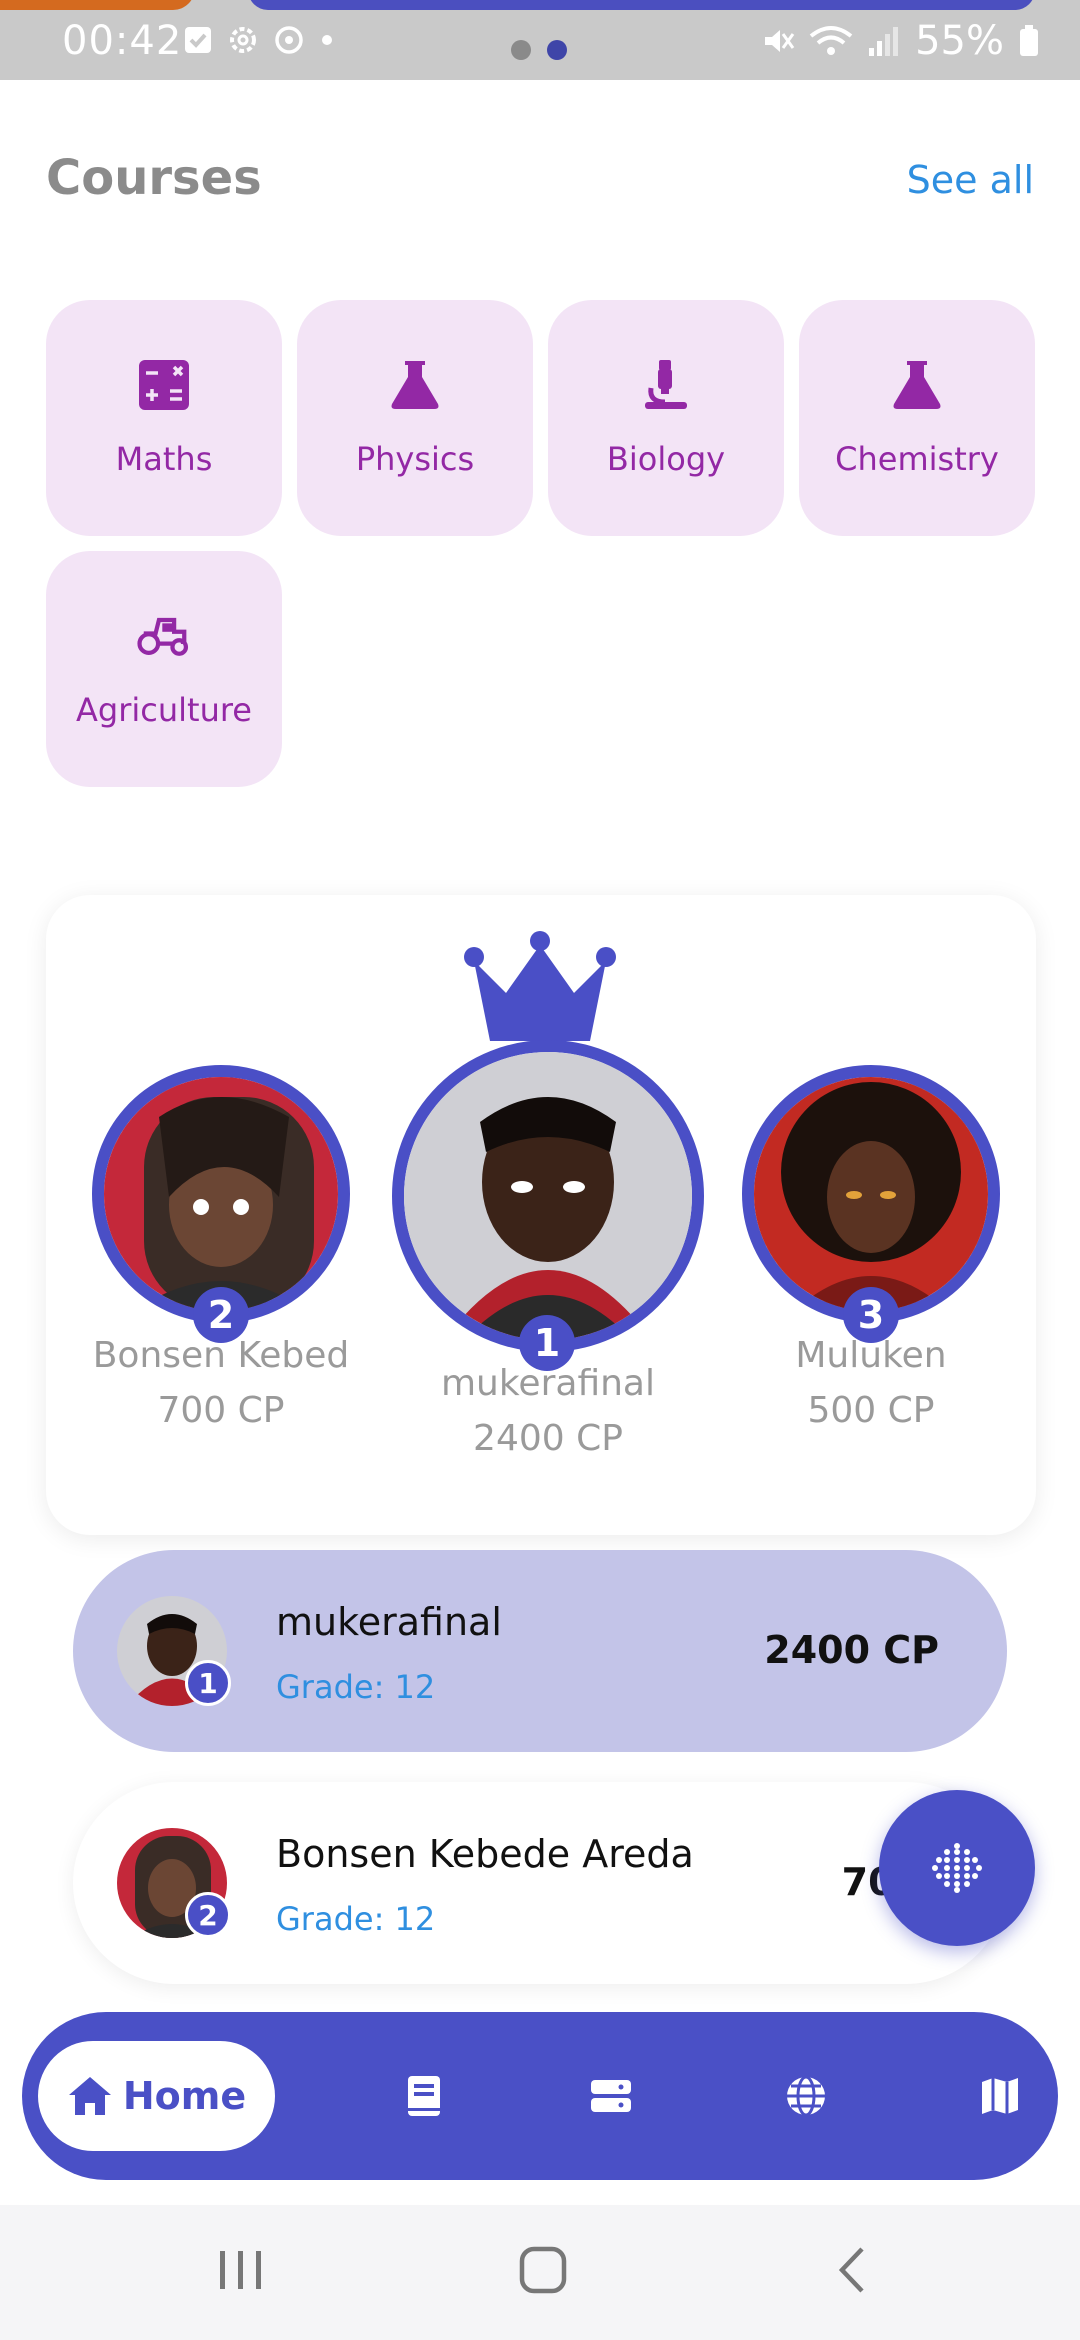 The image size is (1080, 2340). What do you see at coordinates (917, 459) in the screenshot?
I see `course-label: Chemistry` at bounding box center [917, 459].